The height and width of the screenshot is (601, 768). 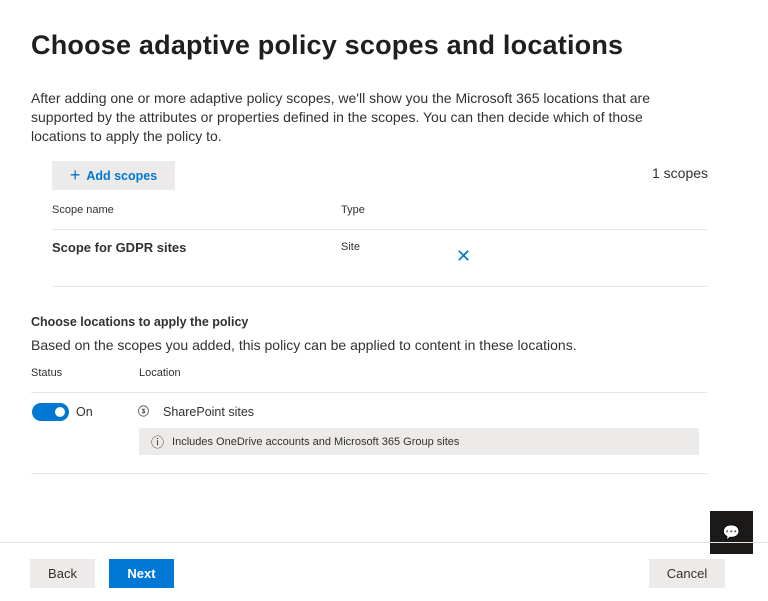 What do you see at coordinates (75, 175) in the screenshot?
I see `plus-icon: +` at bounding box center [75, 175].